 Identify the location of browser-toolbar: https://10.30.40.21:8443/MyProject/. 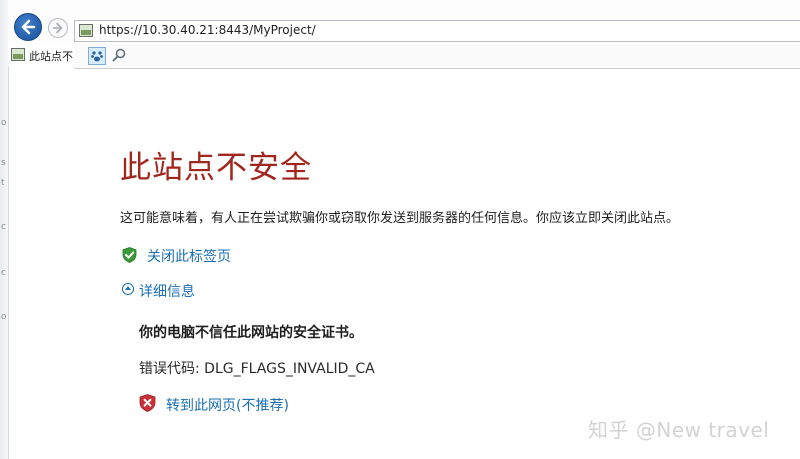
(404, 22).